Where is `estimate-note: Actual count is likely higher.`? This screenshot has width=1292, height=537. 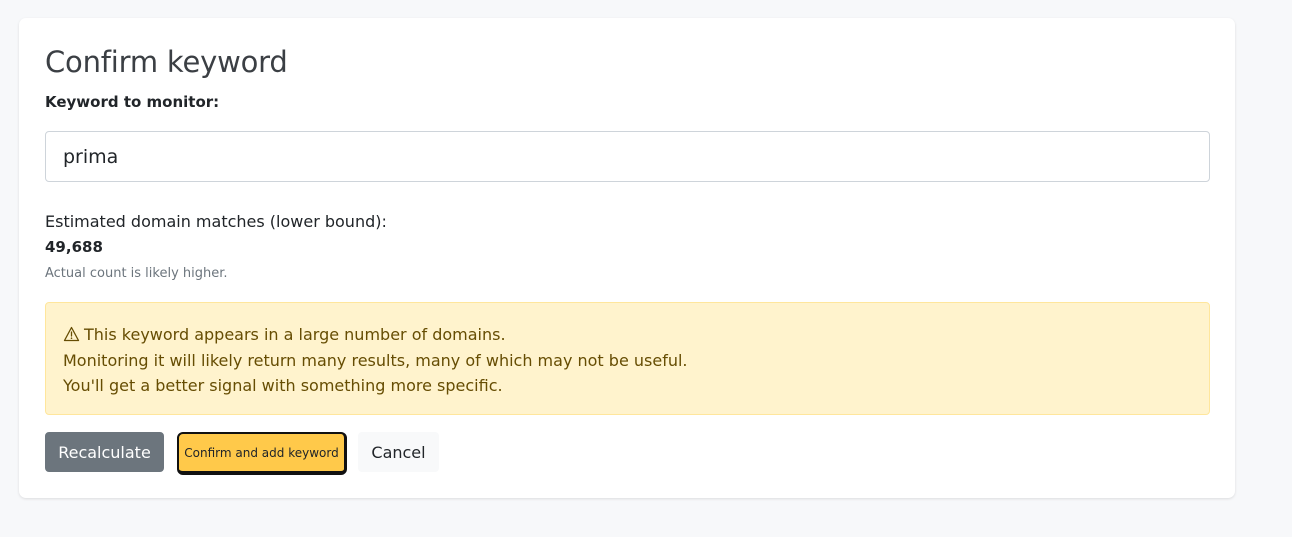
estimate-note: Actual count is likely higher. is located at coordinates (136, 273).